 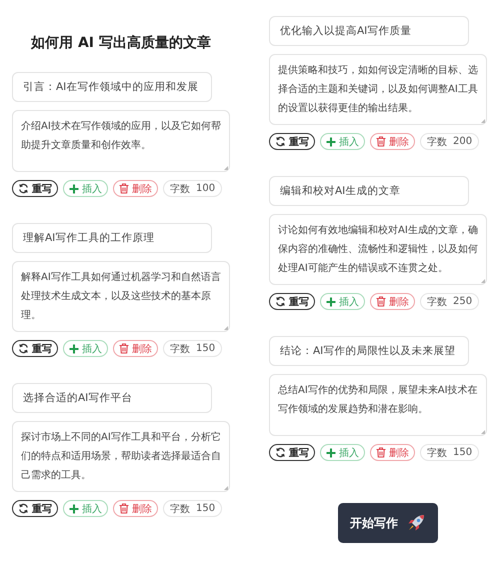 What do you see at coordinates (369, 351) in the screenshot?
I see `section-title-field: 结论：AI写作的局限性以及未来展望` at bounding box center [369, 351].